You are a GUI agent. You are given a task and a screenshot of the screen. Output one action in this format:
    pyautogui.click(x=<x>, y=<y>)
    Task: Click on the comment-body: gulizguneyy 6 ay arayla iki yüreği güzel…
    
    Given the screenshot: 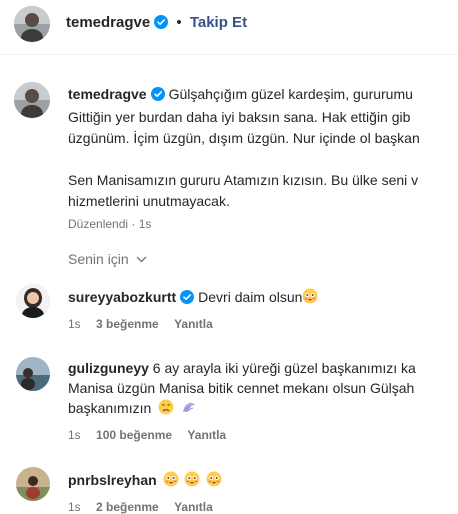 What is the action you would take?
    pyautogui.click(x=263, y=389)
    